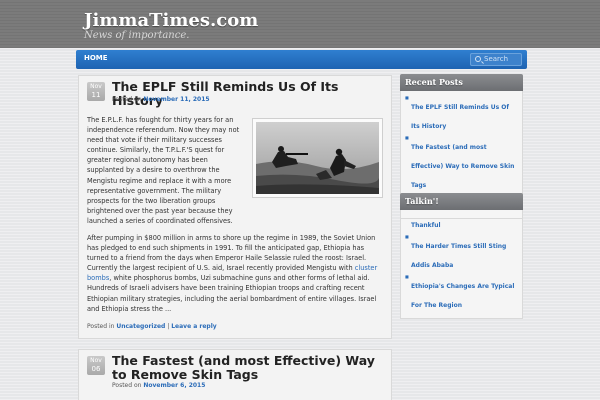 The image size is (600, 400). I want to click on category-link: Uncategorized, so click(140, 326).